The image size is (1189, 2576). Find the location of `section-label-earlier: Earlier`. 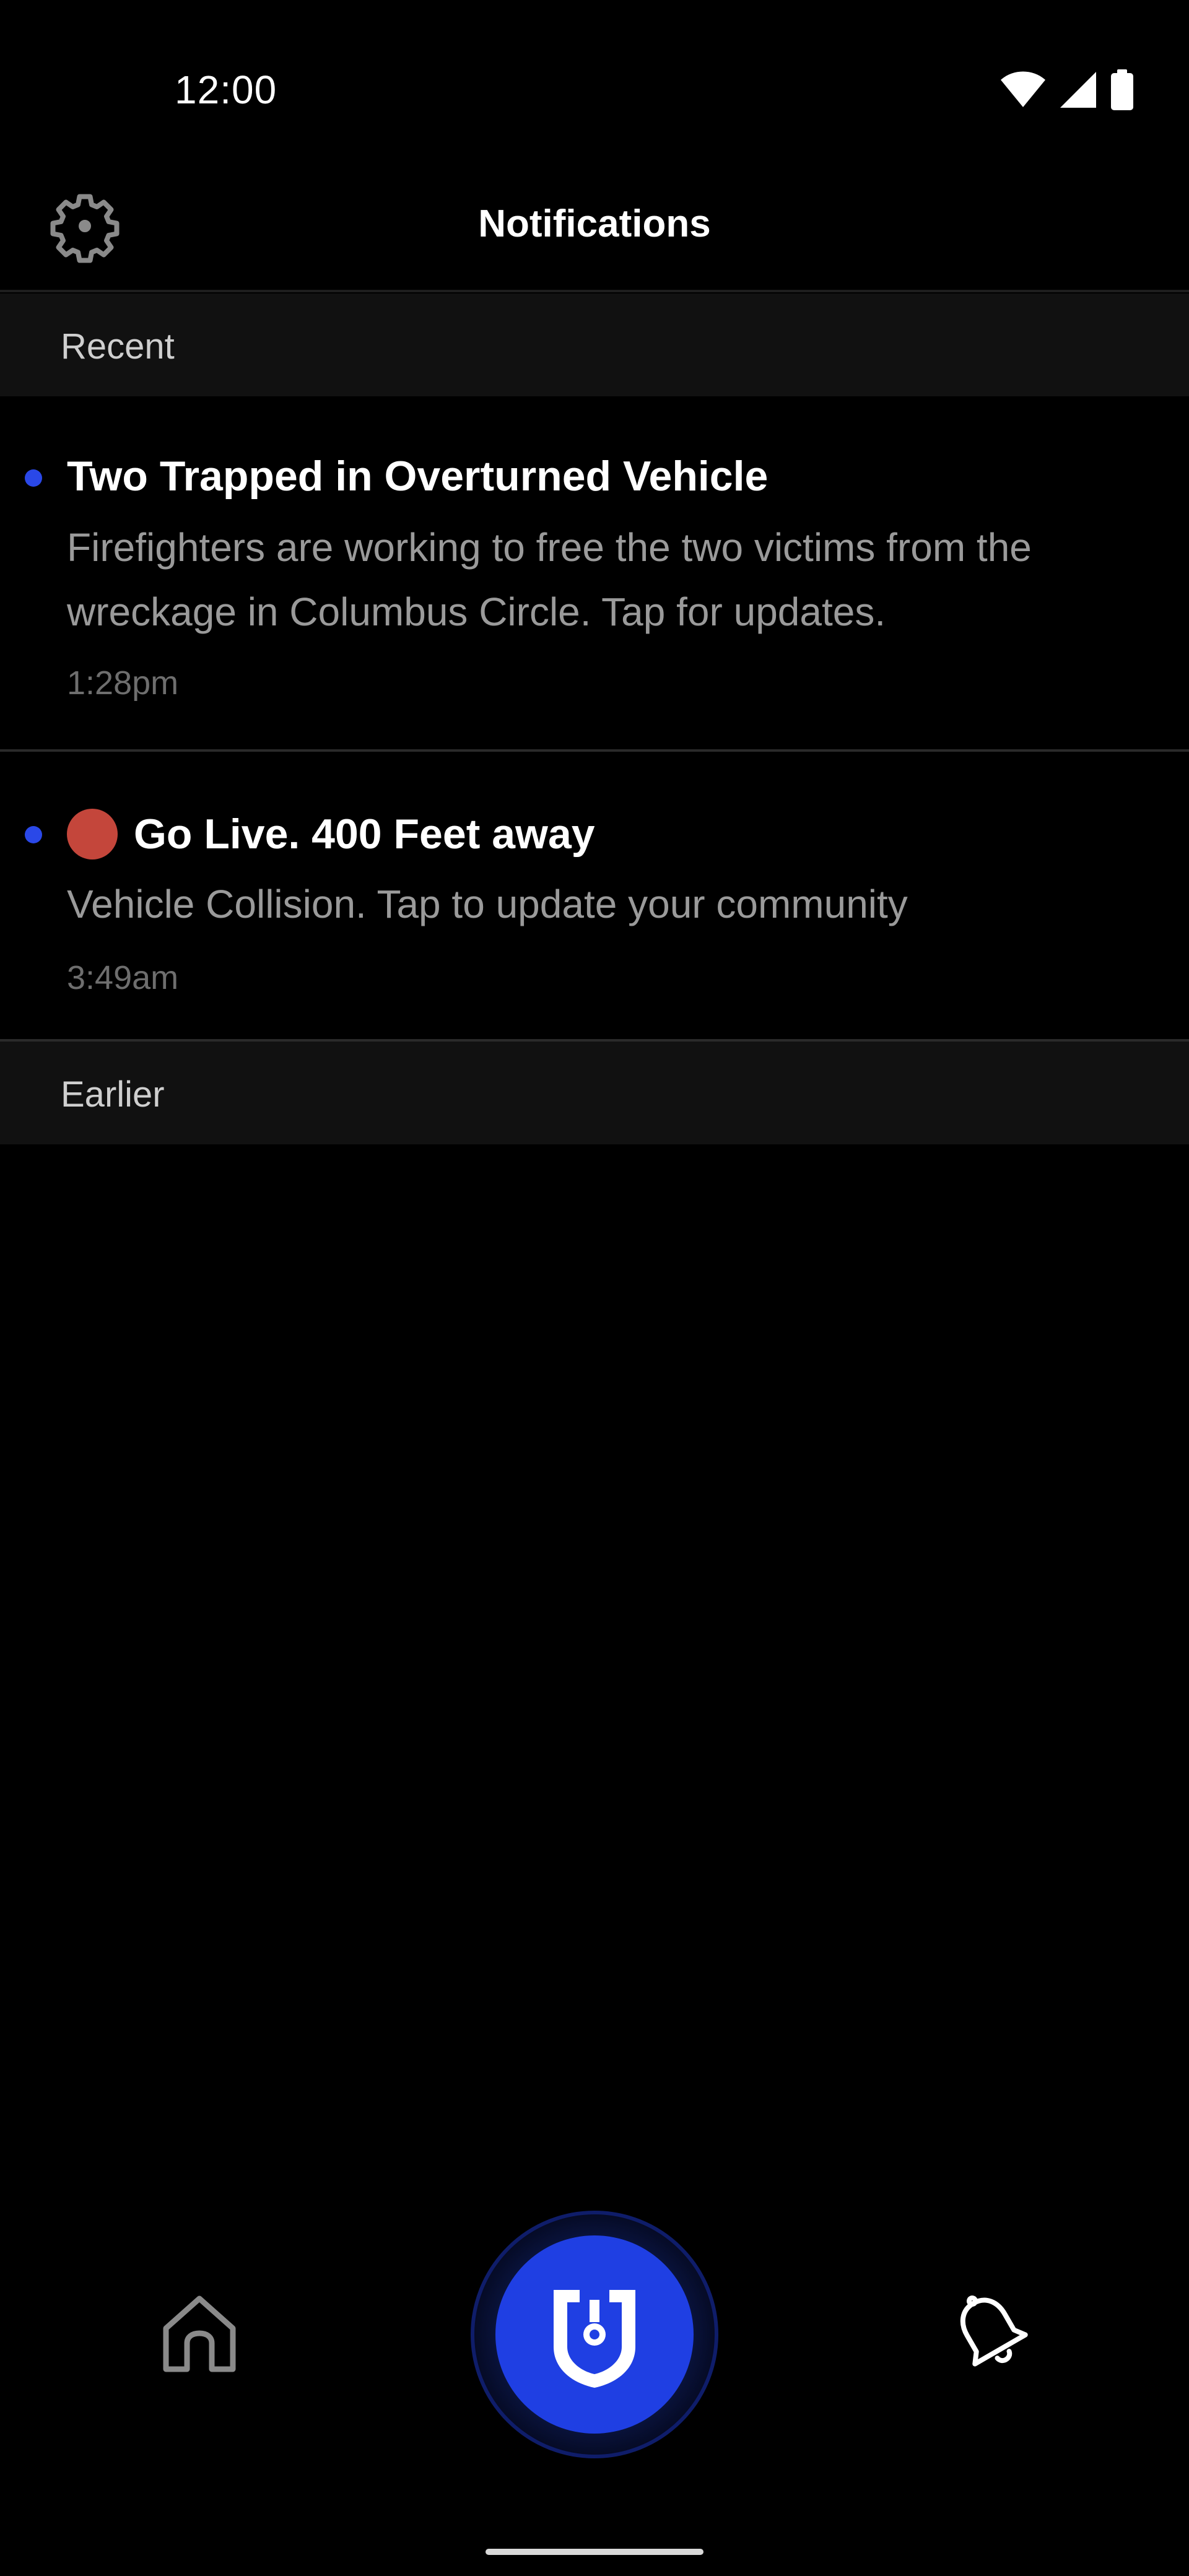

section-label-earlier: Earlier is located at coordinates (113, 1094).